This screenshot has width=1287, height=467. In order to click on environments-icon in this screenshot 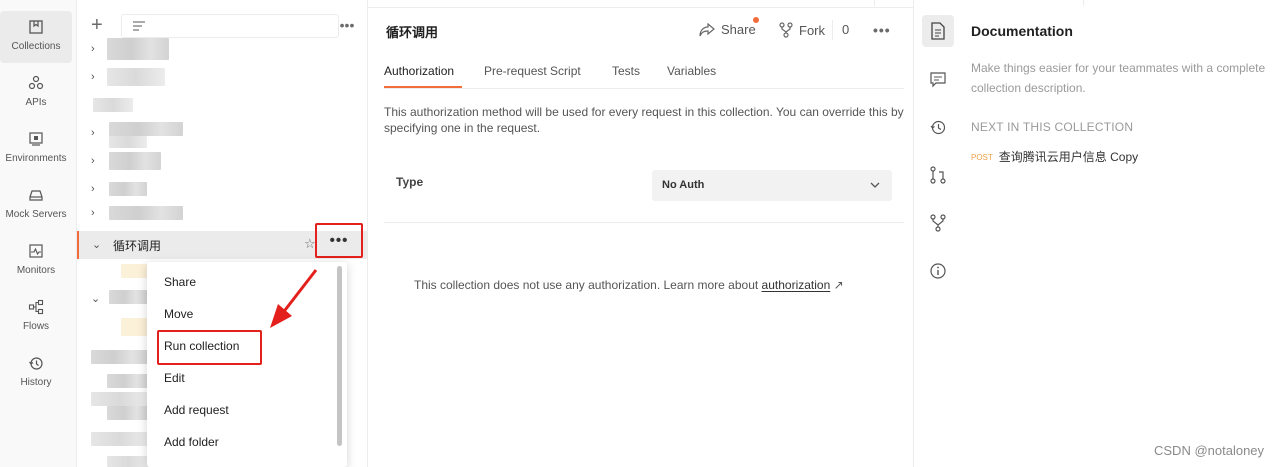, I will do `click(36, 139)`.